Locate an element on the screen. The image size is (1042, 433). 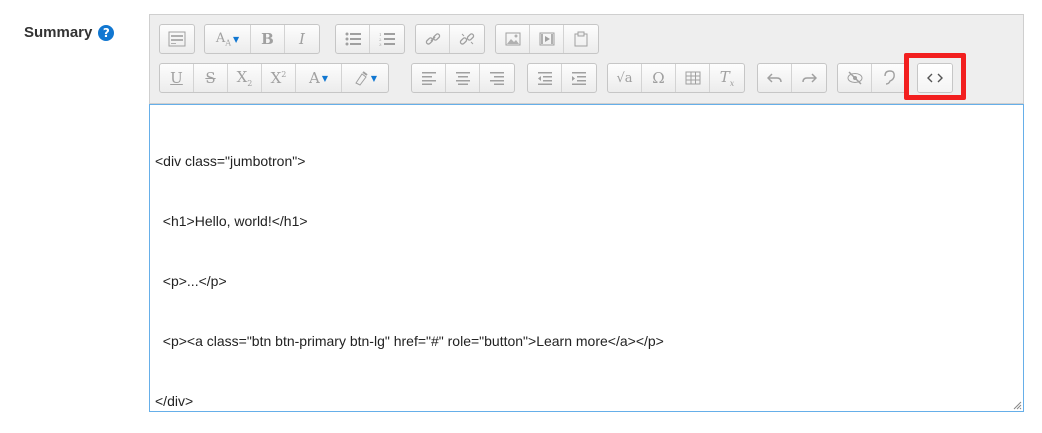
superscript-icon: X2 is located at coordinates (278, 78).